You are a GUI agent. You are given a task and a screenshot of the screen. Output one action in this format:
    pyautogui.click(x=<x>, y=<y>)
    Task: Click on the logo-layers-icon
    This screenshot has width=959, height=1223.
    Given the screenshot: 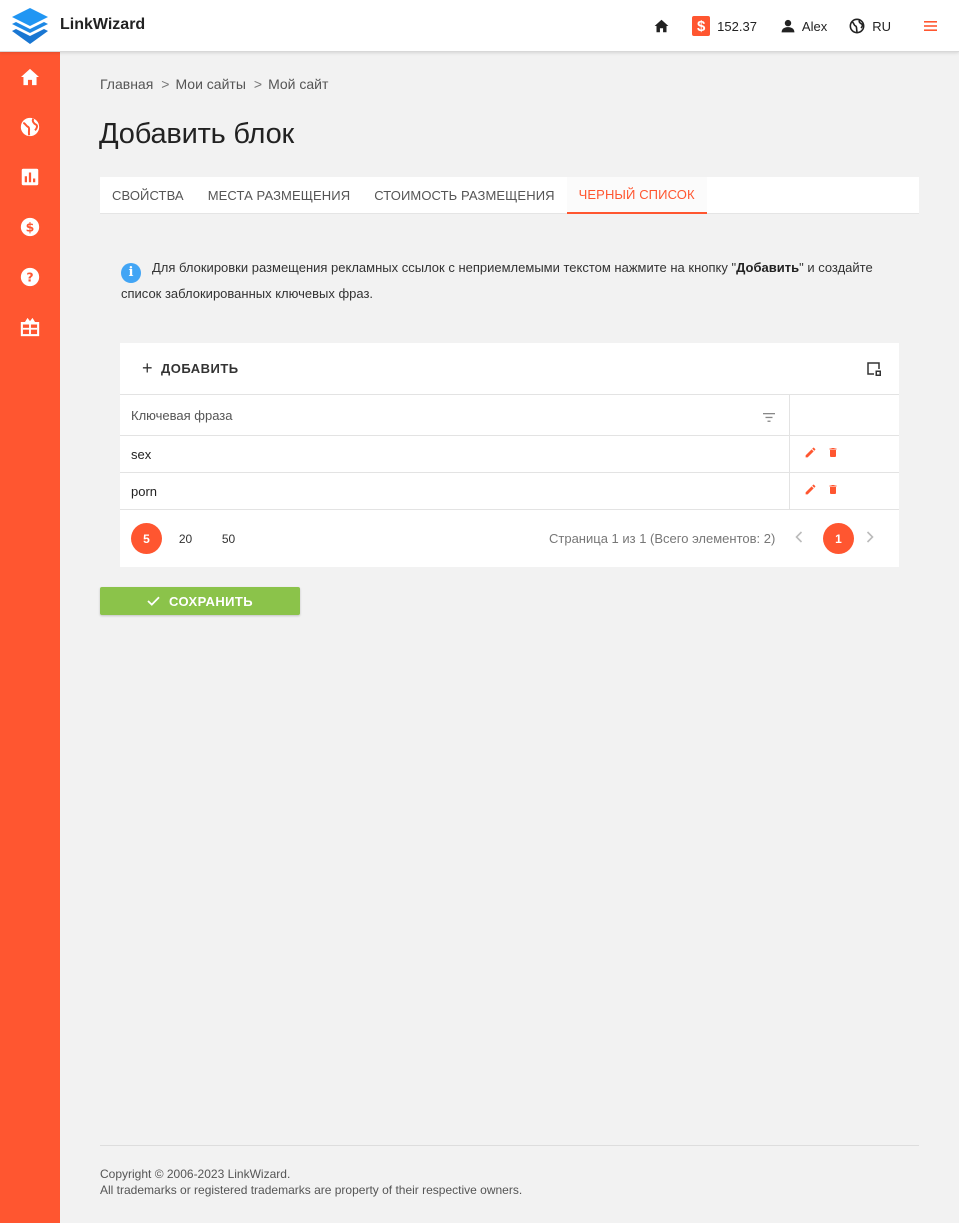 What is the action you would take?
    pyautogui.click(x=30, y=26)
    